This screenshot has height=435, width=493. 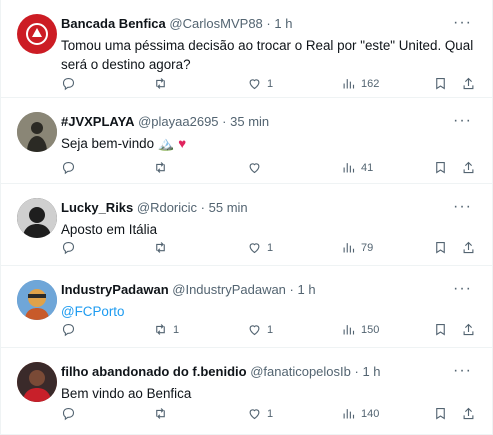 What do you see at coordinates (178, 121) in the screenshot?
I see `user-handle: @playaa2695` at bounding box center [178, 121].